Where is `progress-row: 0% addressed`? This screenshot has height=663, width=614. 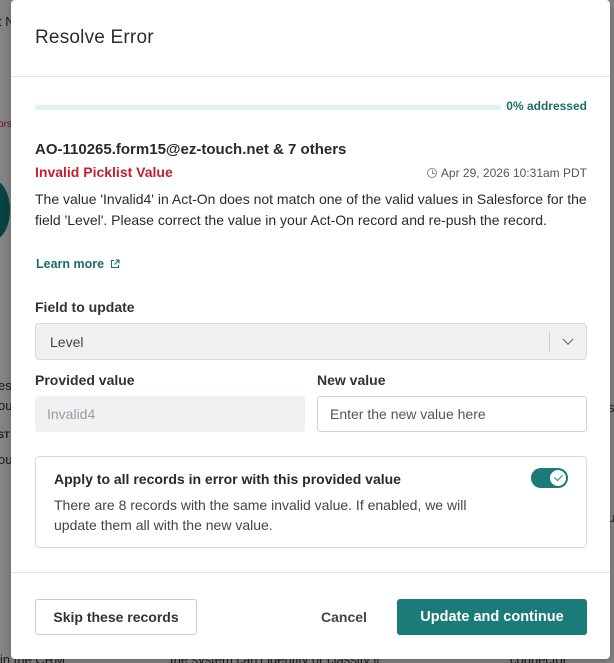 progress-row: 0% addressed is located at coordinates (311, 107).